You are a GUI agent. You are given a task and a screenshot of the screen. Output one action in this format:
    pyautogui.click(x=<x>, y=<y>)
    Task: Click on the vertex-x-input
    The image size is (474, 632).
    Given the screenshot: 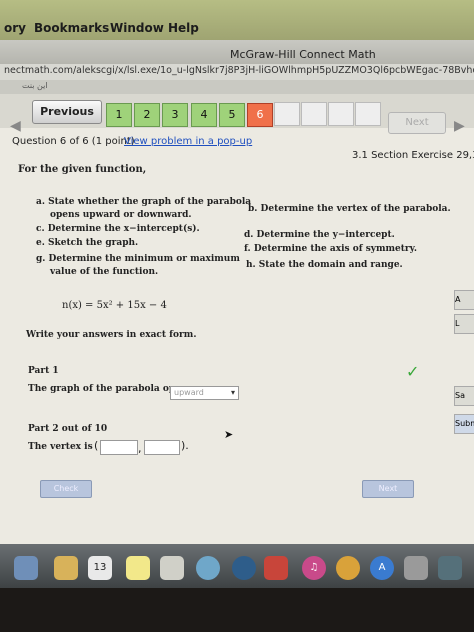 What is the action you would take?
    pyautogui.click(x=119, y=447)
    